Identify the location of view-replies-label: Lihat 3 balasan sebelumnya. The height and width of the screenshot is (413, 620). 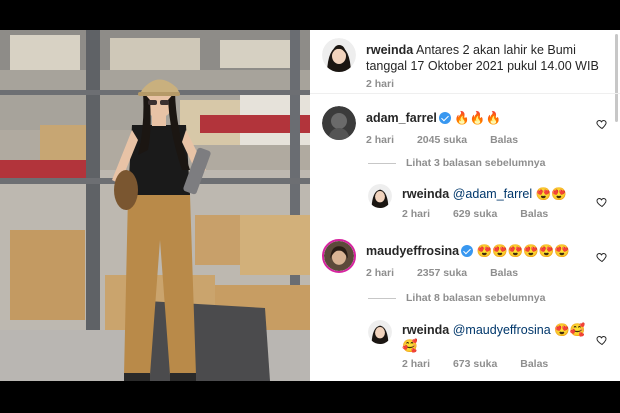
(475, 163).